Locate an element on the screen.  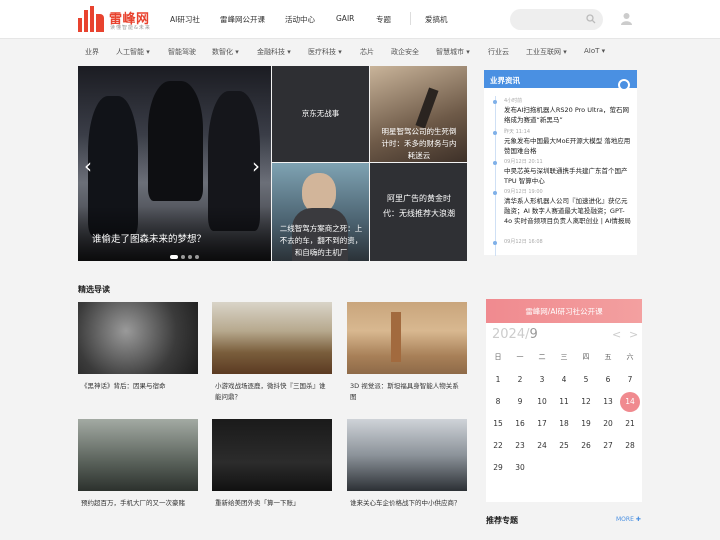
calendar-day-today: 14 is located at coordinates (630, 402).